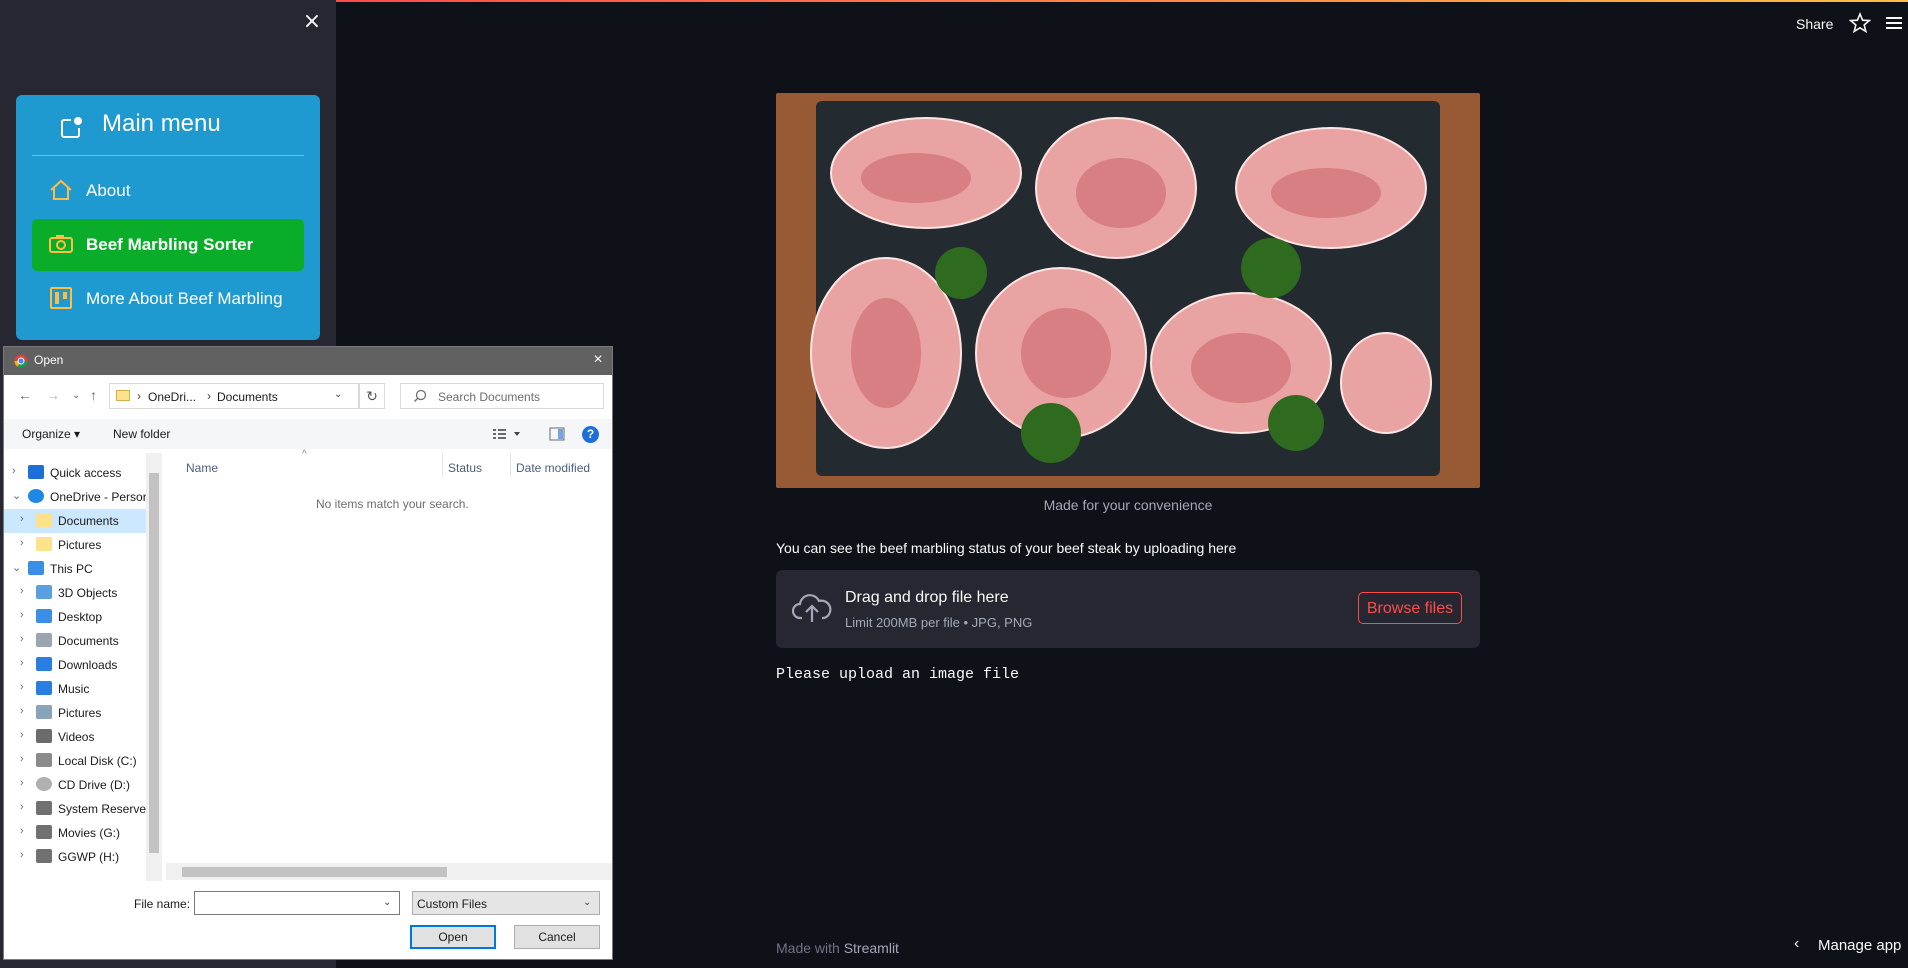  Describe the element at coordinates (53, 395) in the screenshot. I see `forward-arrow-icon: →` at that location.